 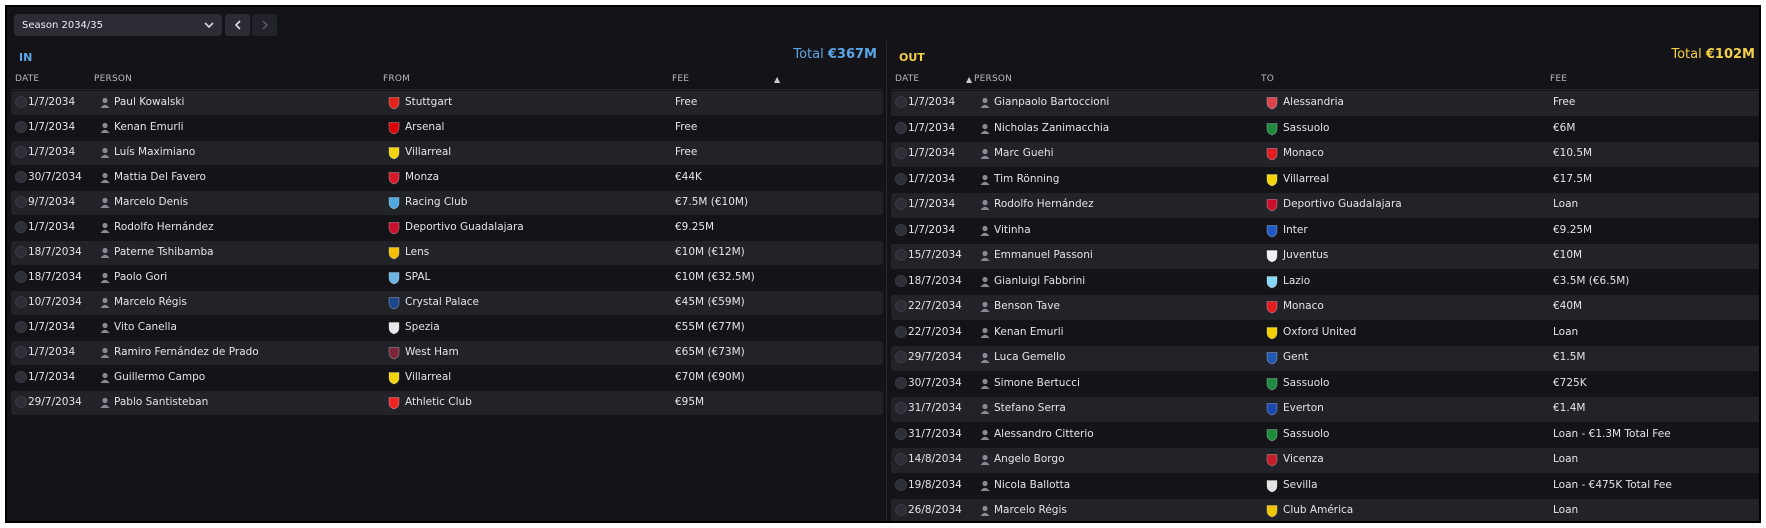 I want to click on row-person: Guillermo Campo, so click(x=159, y=377).